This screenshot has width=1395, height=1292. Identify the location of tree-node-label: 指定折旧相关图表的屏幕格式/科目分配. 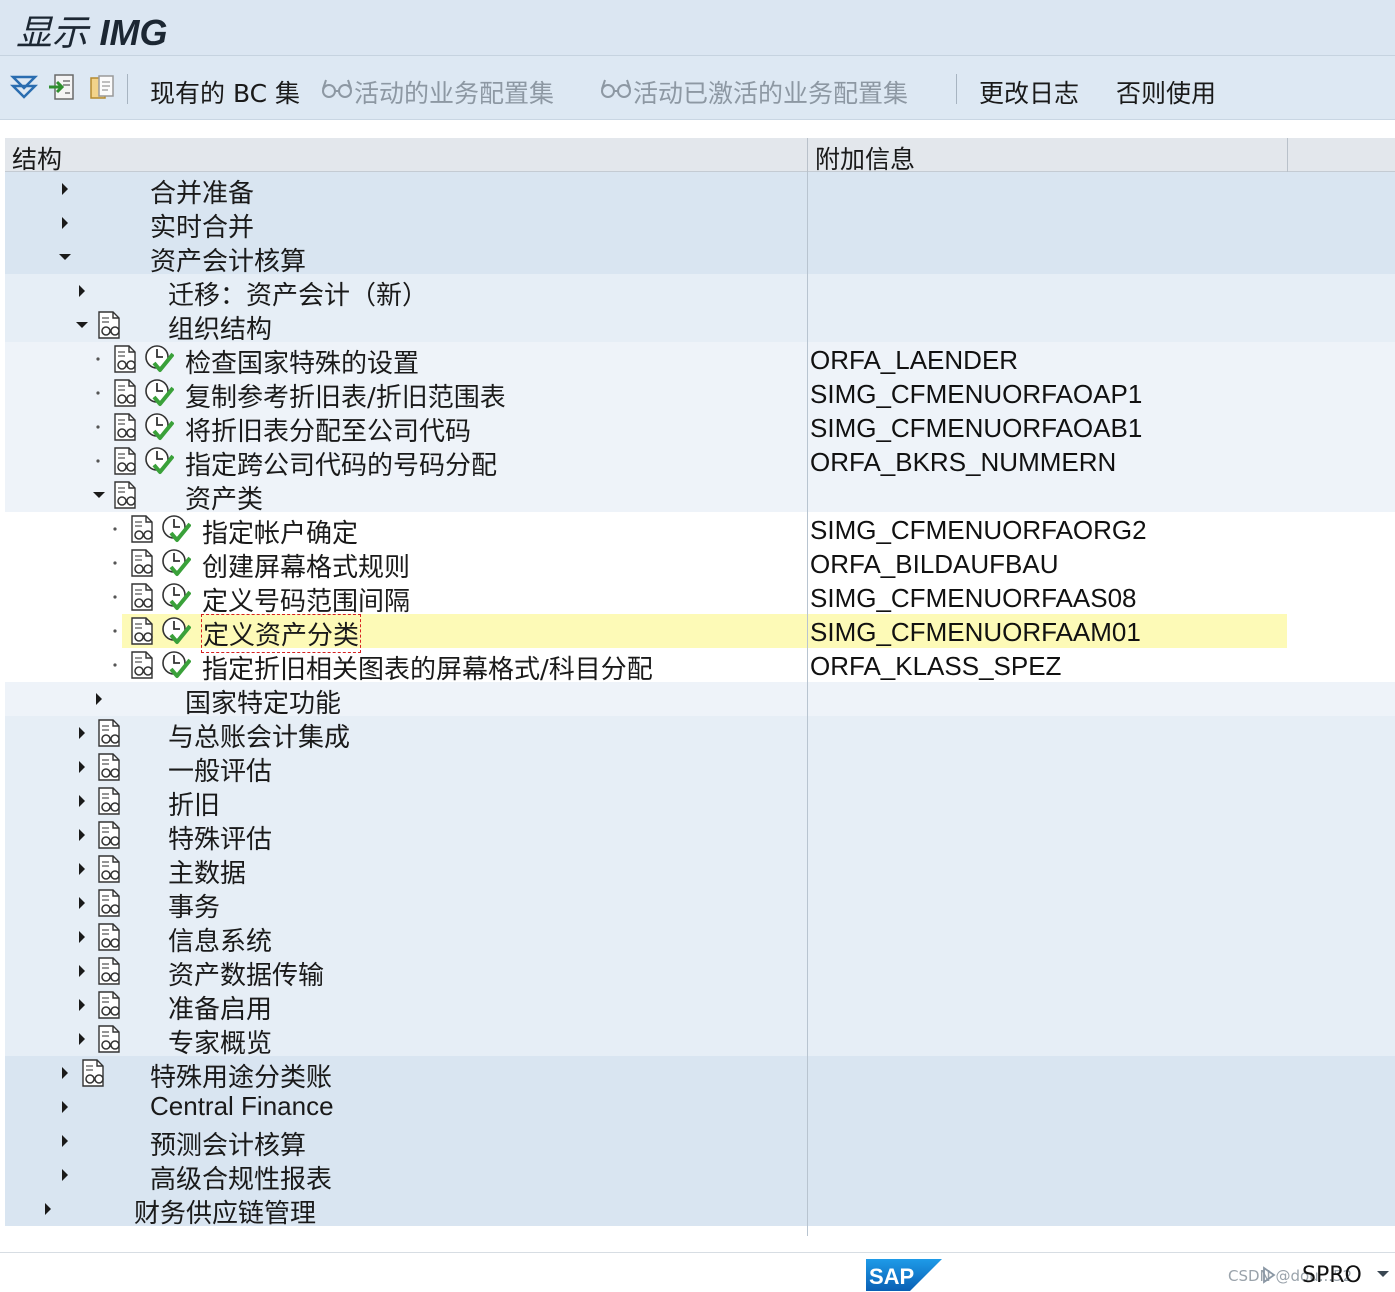
(427, 667).